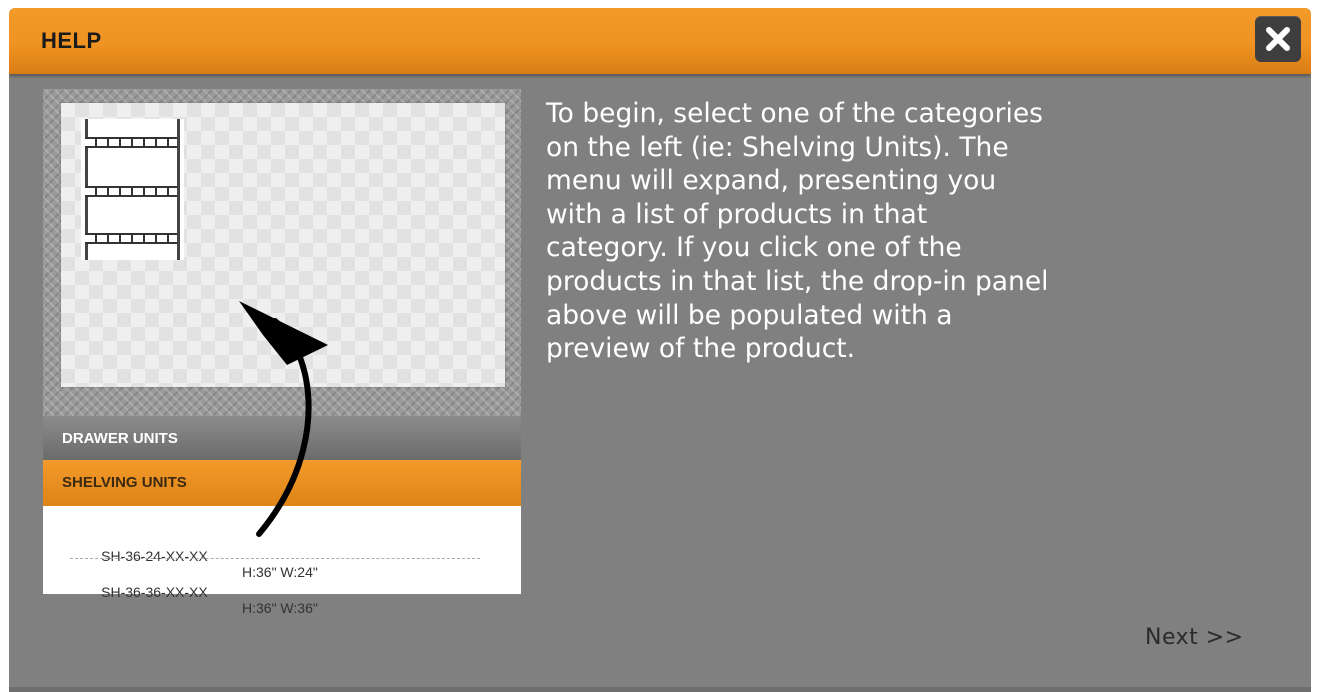 This screenshot has width=1321, height=692. Describe the element at coordinates (797, 281) in the screenshot. I see `help-line: products in that list, the drop-in panel` at that location.